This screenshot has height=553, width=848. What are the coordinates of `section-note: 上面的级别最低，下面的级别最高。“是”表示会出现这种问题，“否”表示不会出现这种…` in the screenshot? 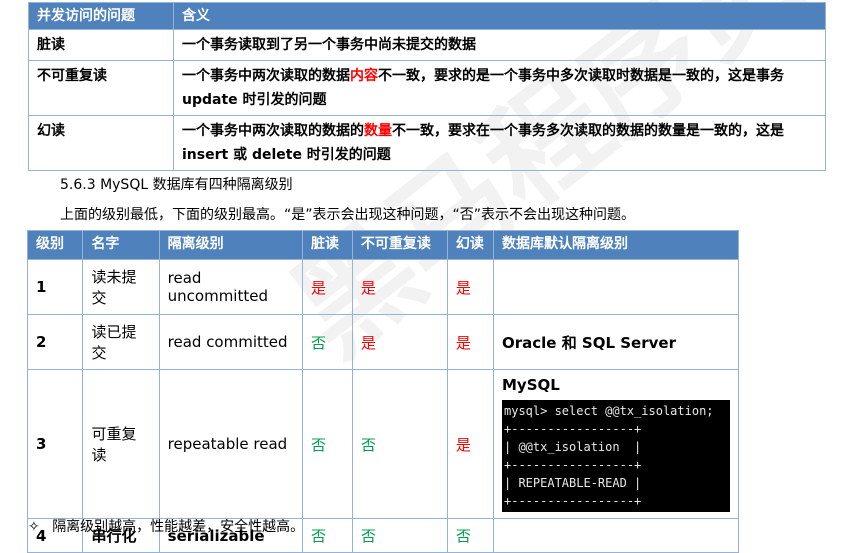 It's located at (348, 215).